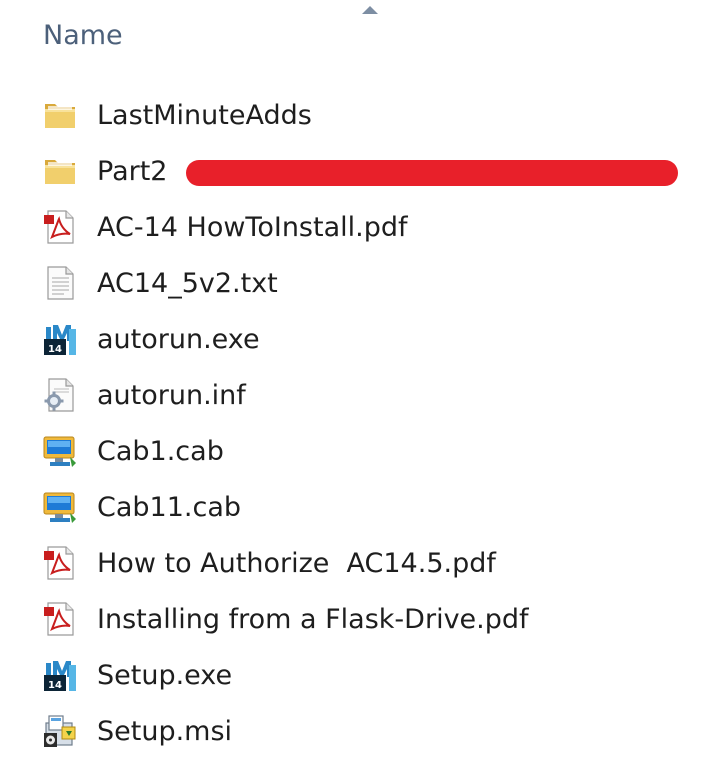  I want to click on file-name: Cab11.cab, so click(169, 507).